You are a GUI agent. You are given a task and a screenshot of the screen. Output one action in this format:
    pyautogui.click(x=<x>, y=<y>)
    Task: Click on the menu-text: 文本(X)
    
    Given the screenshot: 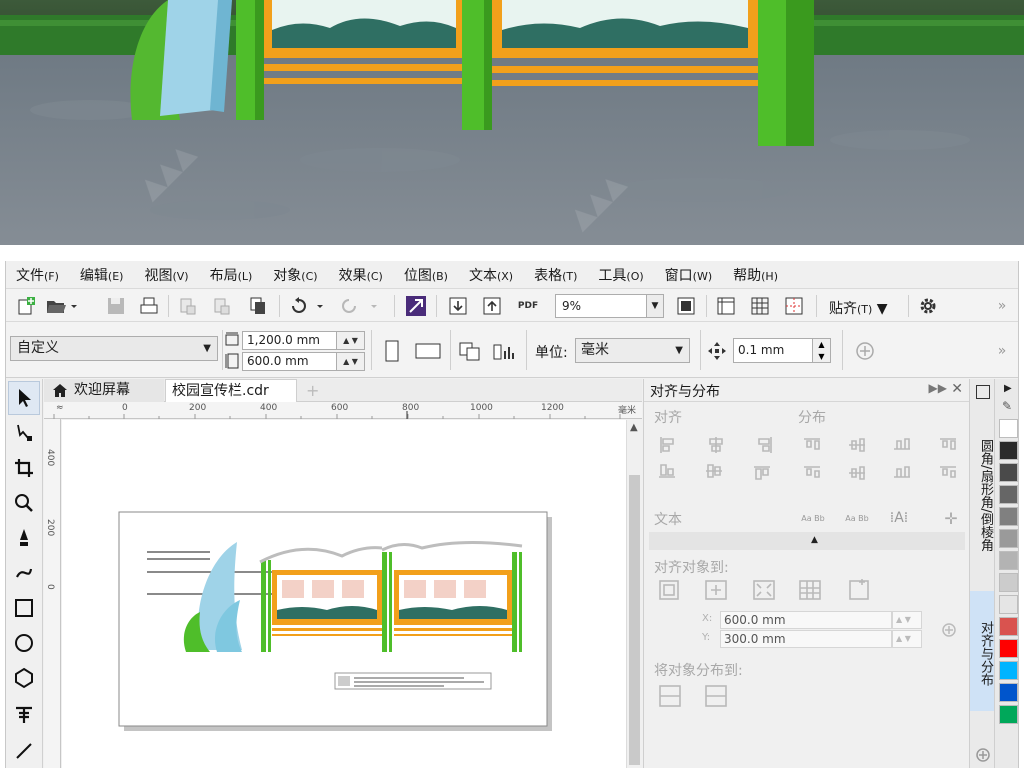 What is the action you would take?
    pyautogui.click(x=491, y=275)
    